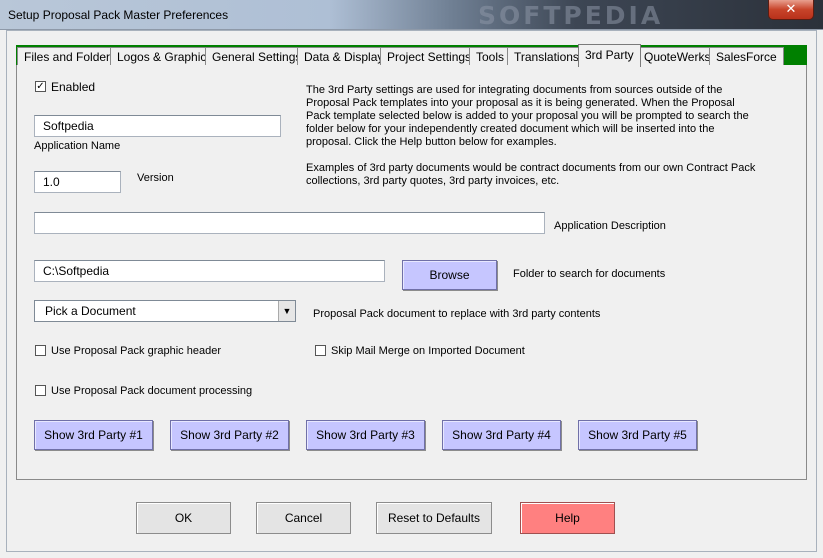 The height and width of the screenshot is (558, 823). Describe the element at coordinates (320, 350) in the screenshot. I see `skip-mail-merge-checkbox` at that location.